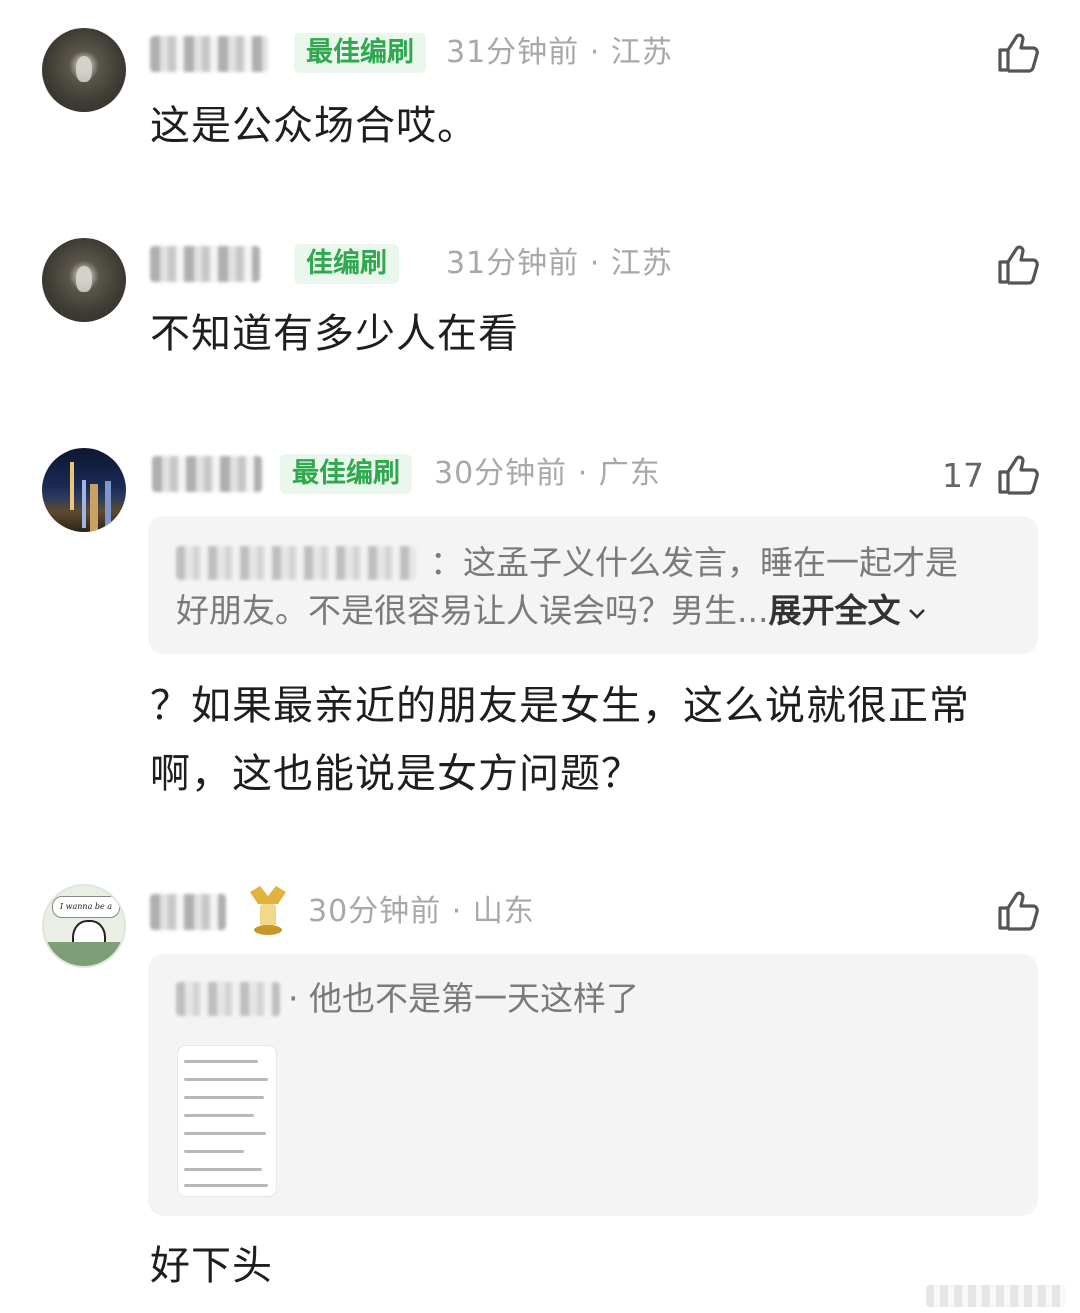  Describe the element at coordinates (917, 613) in the screenshot. I see `chevron-down-icon` at that location.